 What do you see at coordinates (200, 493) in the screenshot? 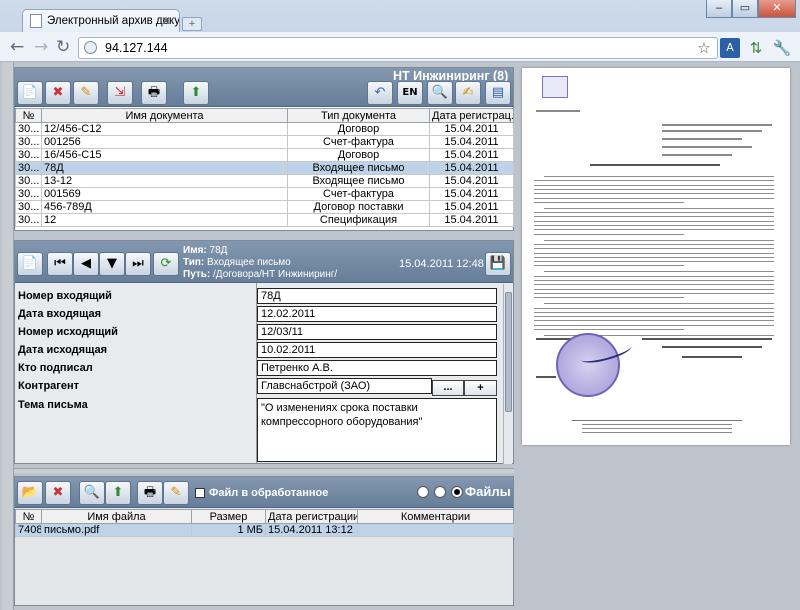
I see `processed-checkbox` at bounding box center [200, 493].